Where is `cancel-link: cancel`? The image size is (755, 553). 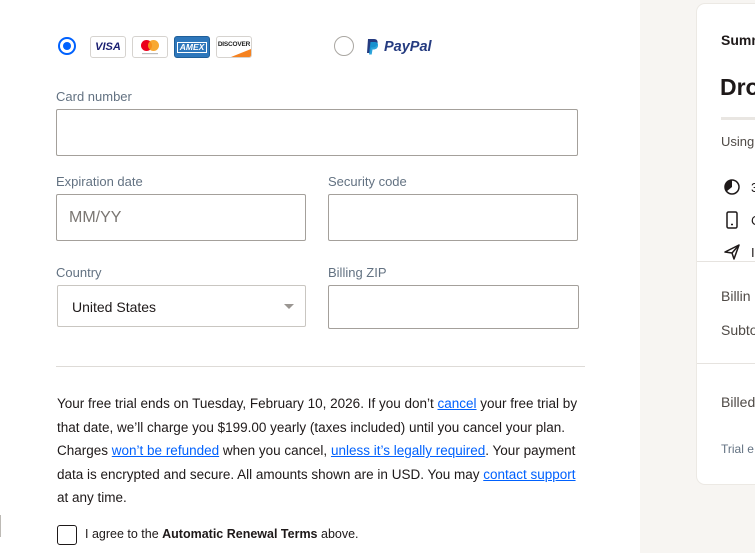
cancel-link: cancel is located at coordinates (457, 403).